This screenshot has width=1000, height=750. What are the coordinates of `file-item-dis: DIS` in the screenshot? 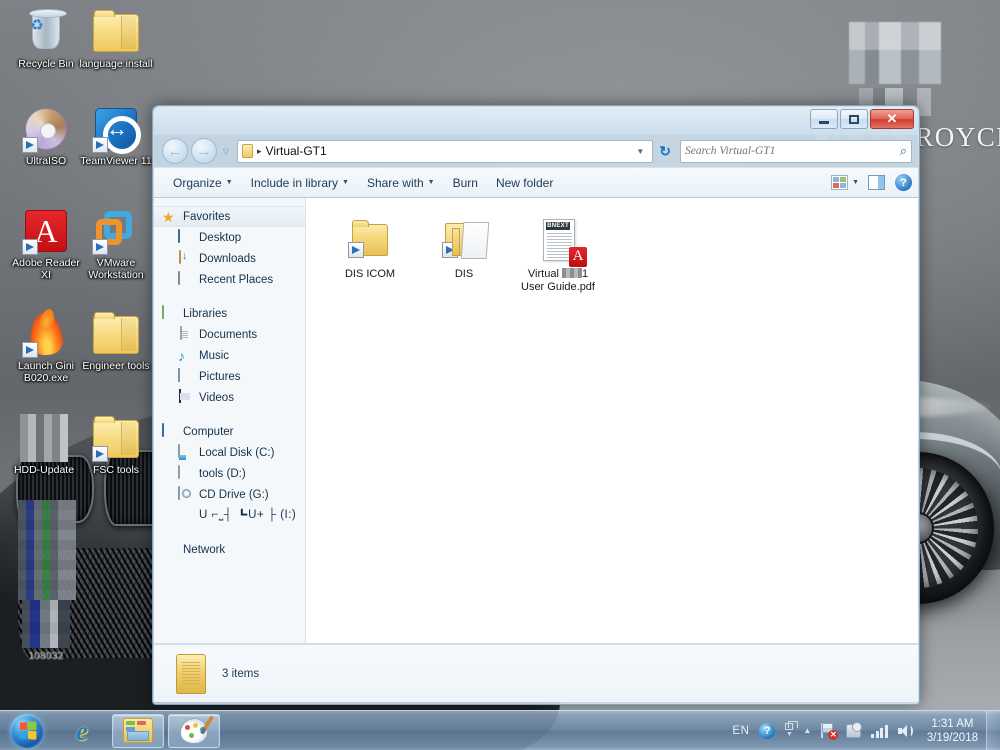 It's located at (464, 248).